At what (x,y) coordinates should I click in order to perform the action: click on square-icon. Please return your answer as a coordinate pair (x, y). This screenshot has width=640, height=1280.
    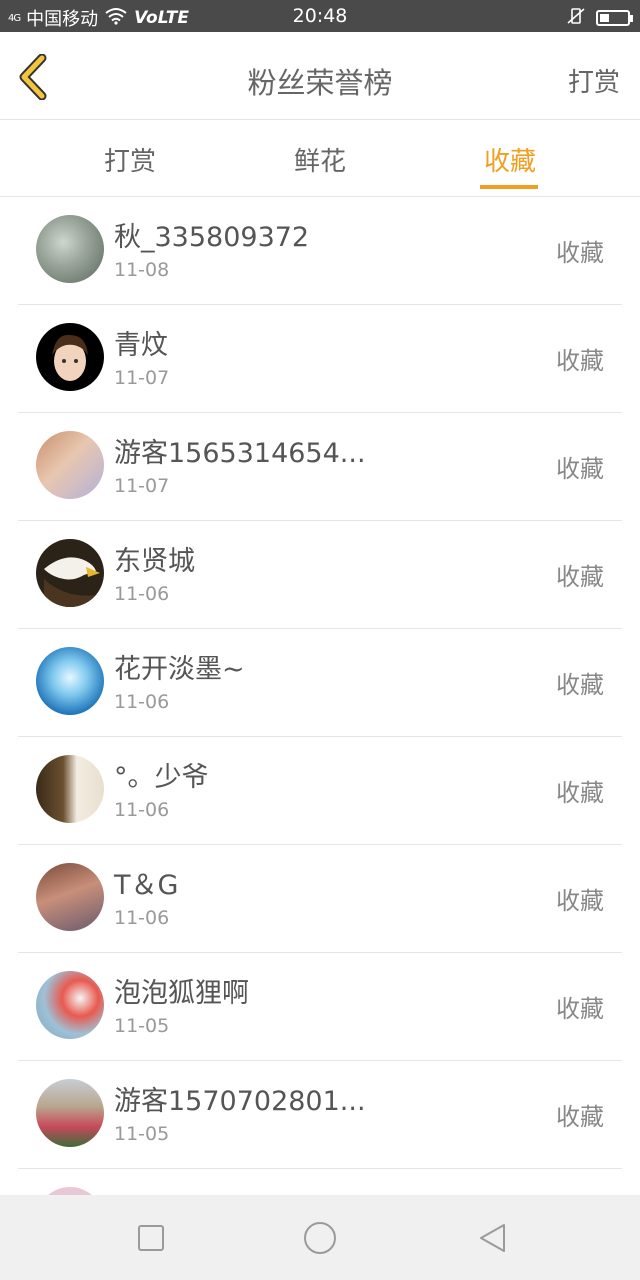
    Looking at the image, I should click on (151, 1238).